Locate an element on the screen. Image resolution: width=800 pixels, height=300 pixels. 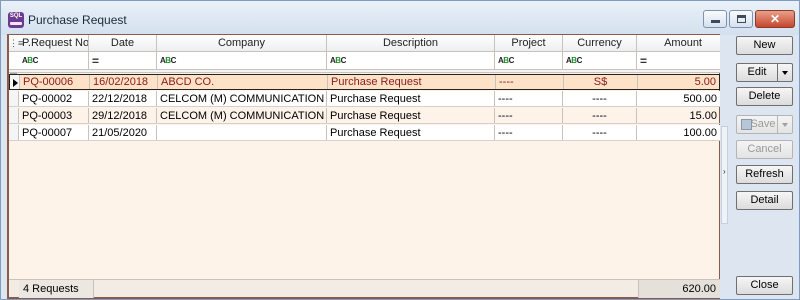
cancel-button: Cancel is located at coordinates (764, 149).